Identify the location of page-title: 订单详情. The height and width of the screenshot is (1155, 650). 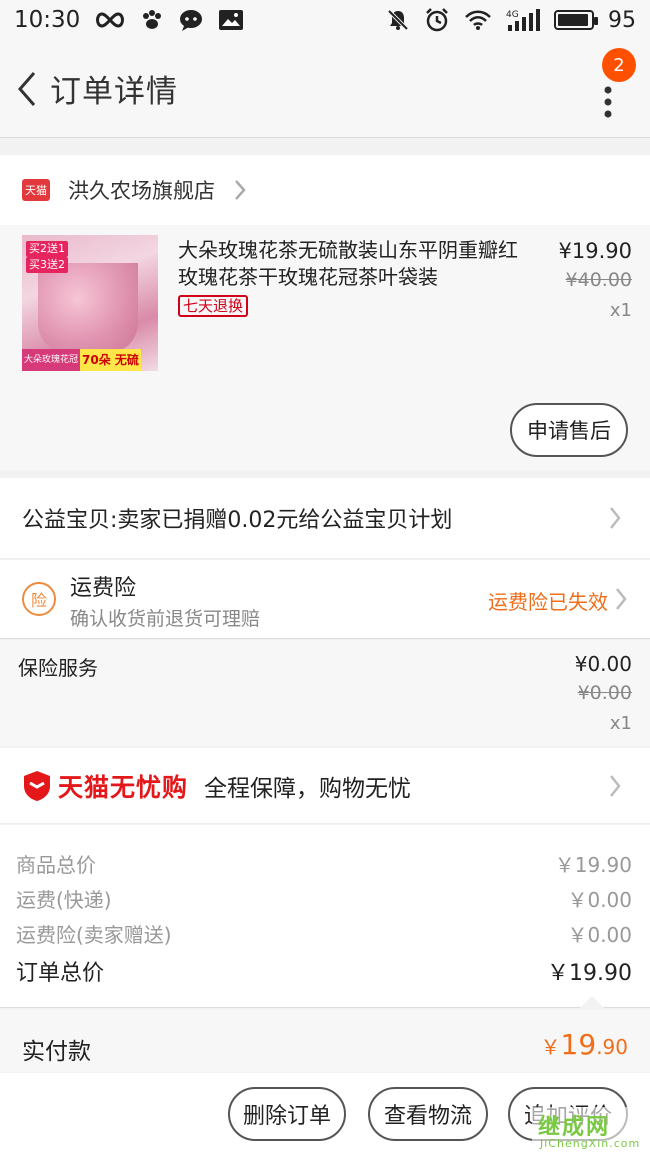
(114, 92).